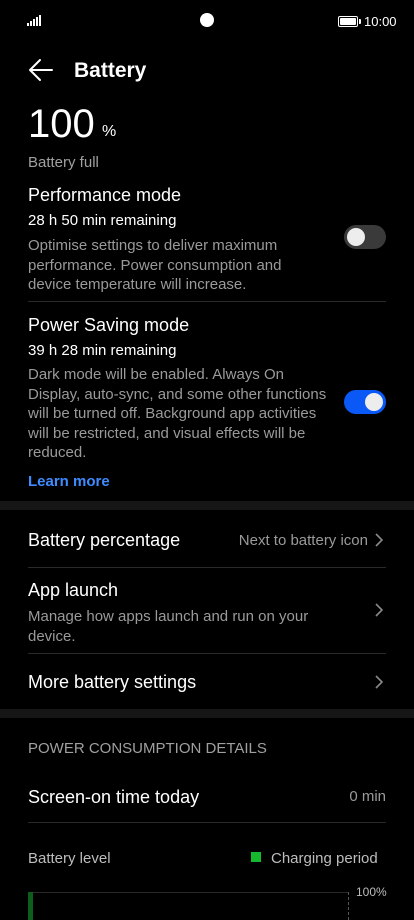 This screenshot has width=414, height=920. I want to click on front-camera, so click(207, 20).